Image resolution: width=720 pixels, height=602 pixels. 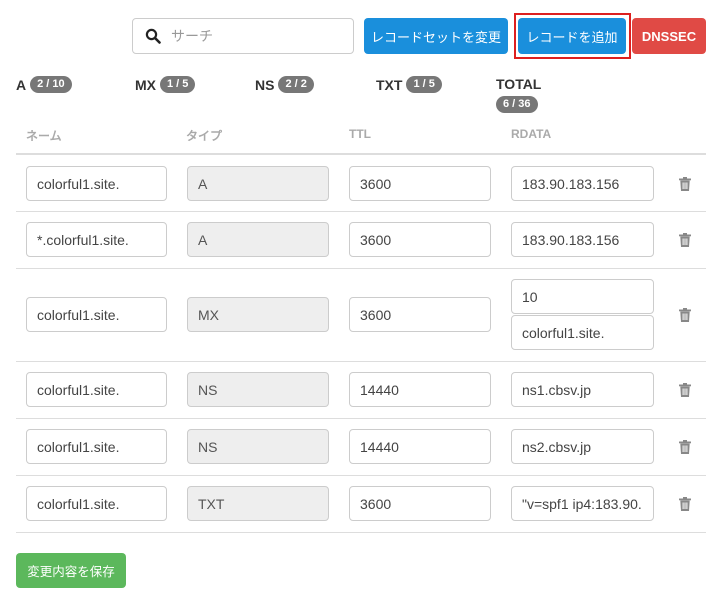 I want to click on name-field: *.colorful1.site., so click(x=96, y=239).